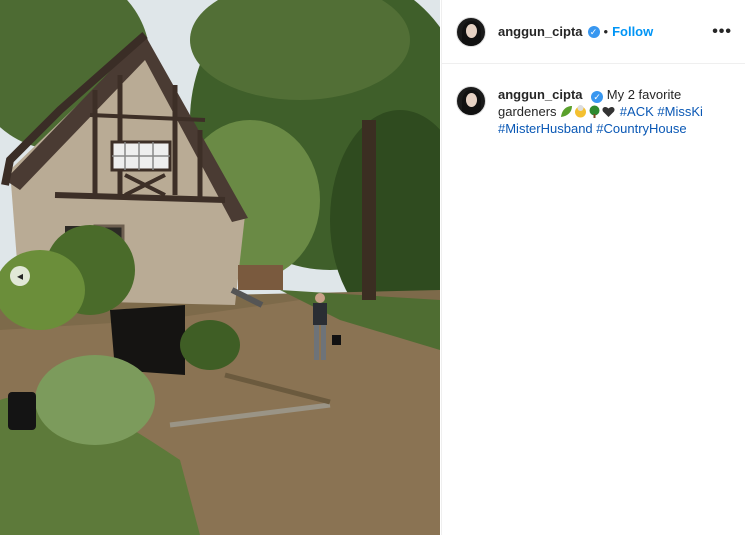 Image resolution: width=745 pixels, height=535 pixels. What do you see at coordinates (540, 94) in the screenshot?
I see `caption-username: anggun_cipta` at bounding box center [540, 94].